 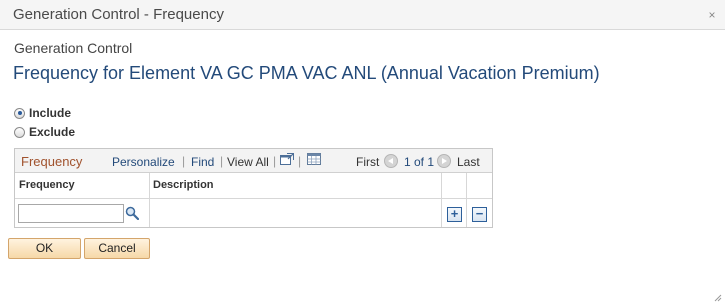 I want to click on include-label: Include, so click(x=50, y=113).